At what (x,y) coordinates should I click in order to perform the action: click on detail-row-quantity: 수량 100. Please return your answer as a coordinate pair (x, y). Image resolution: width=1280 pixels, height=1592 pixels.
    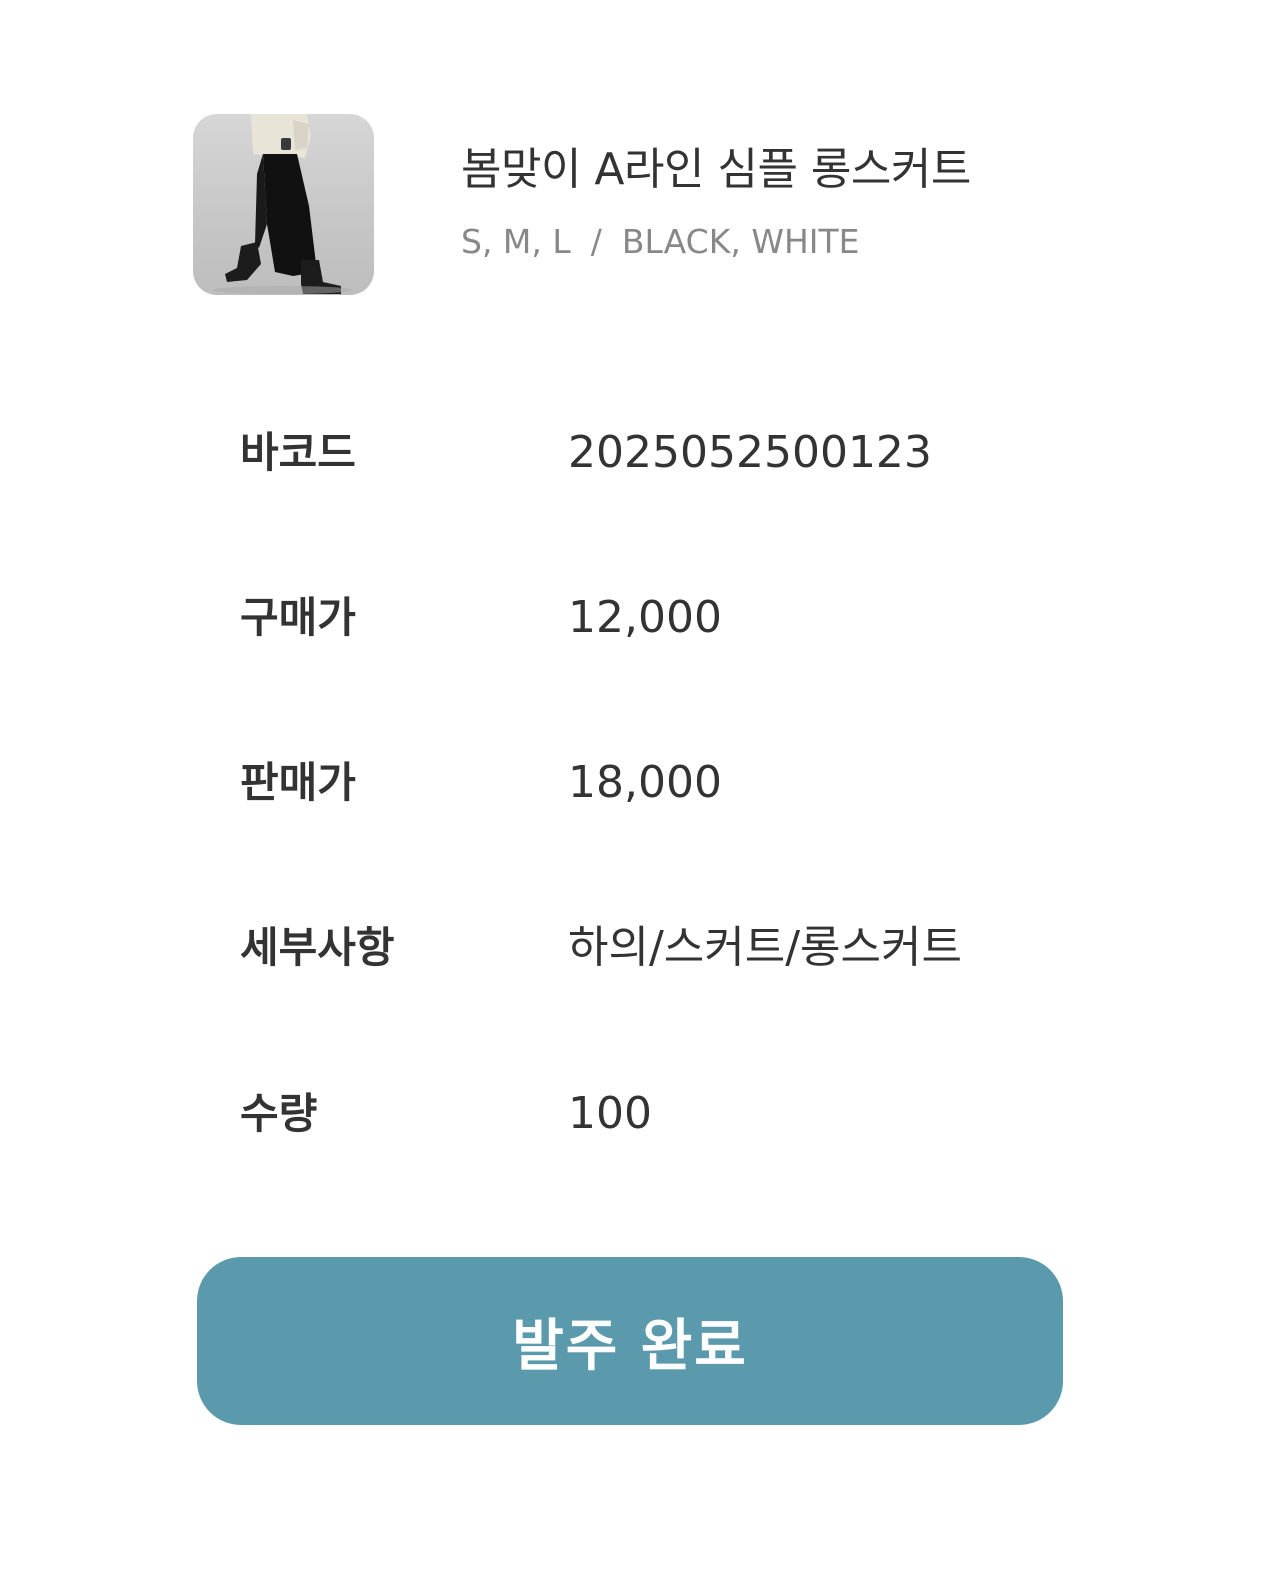
    Looking at the image, I should click on (660, 1114).